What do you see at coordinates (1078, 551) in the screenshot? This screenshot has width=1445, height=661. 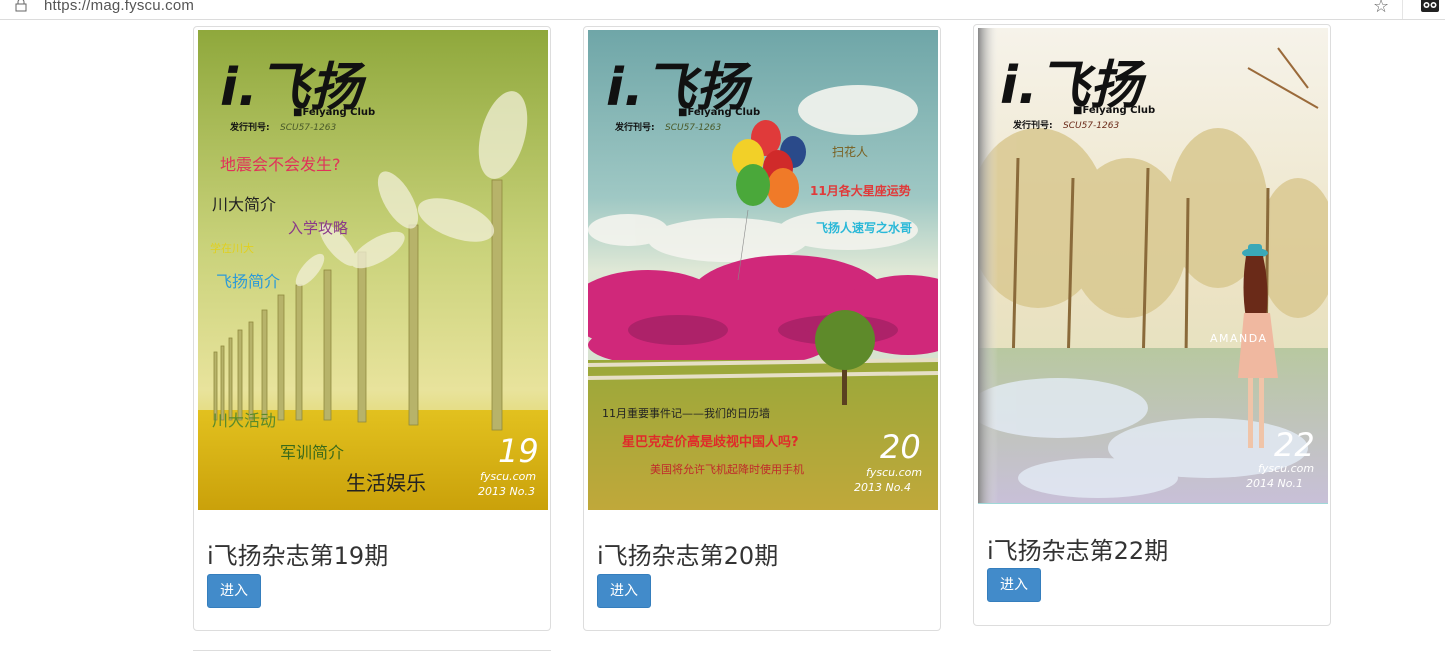 I see `magazine-title: i飞扬杂志第22期` at bounding box center [1078, 551].